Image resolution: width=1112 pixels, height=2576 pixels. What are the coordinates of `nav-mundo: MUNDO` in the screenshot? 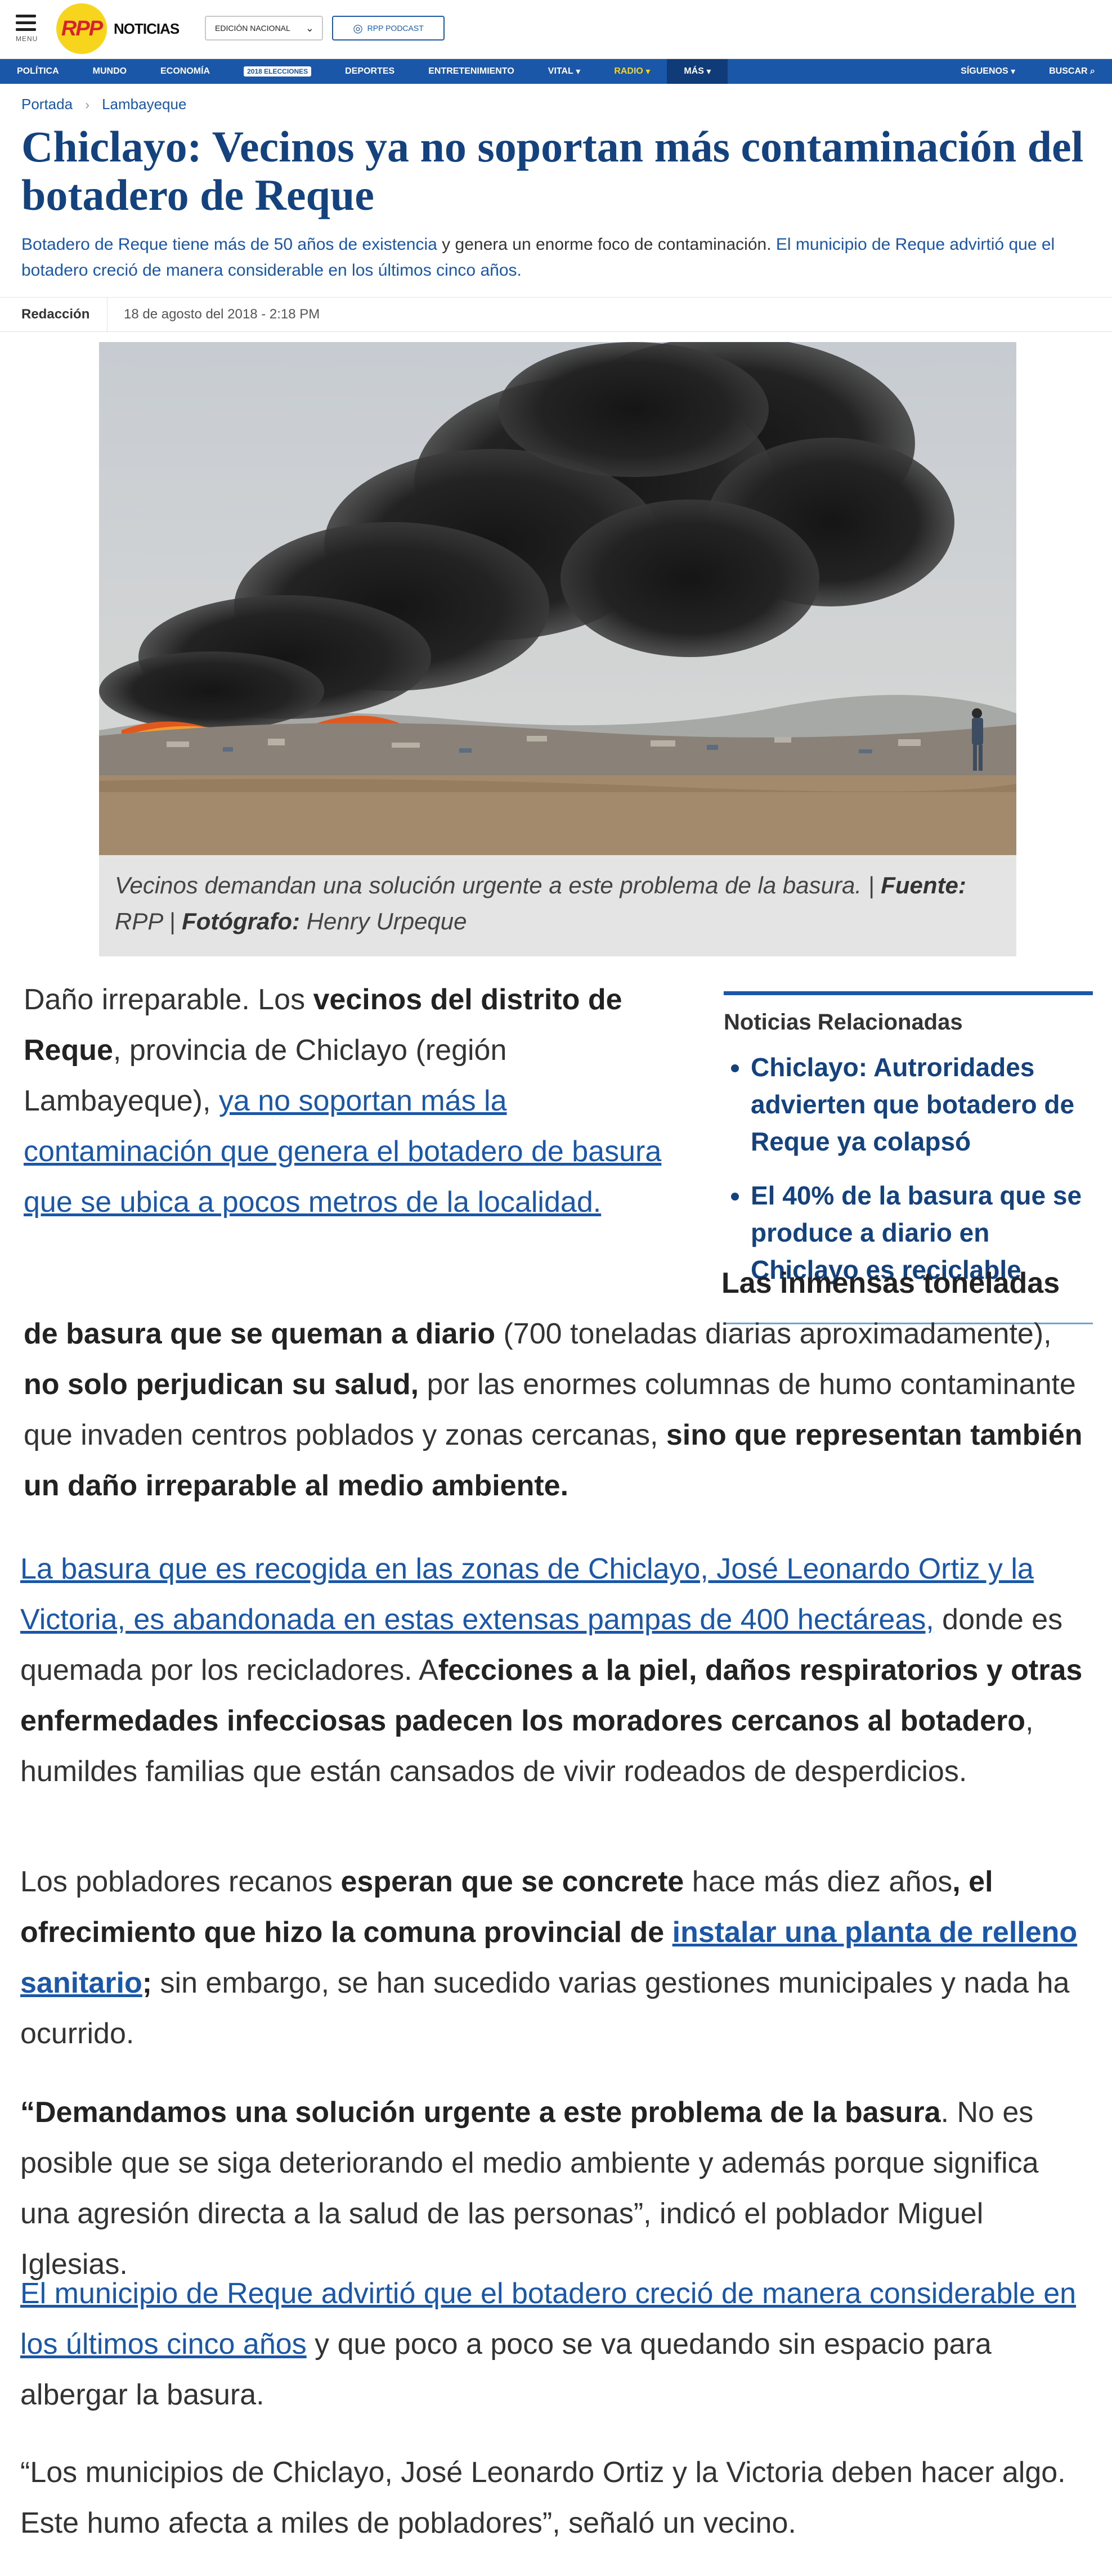 It's located at (110, 71).